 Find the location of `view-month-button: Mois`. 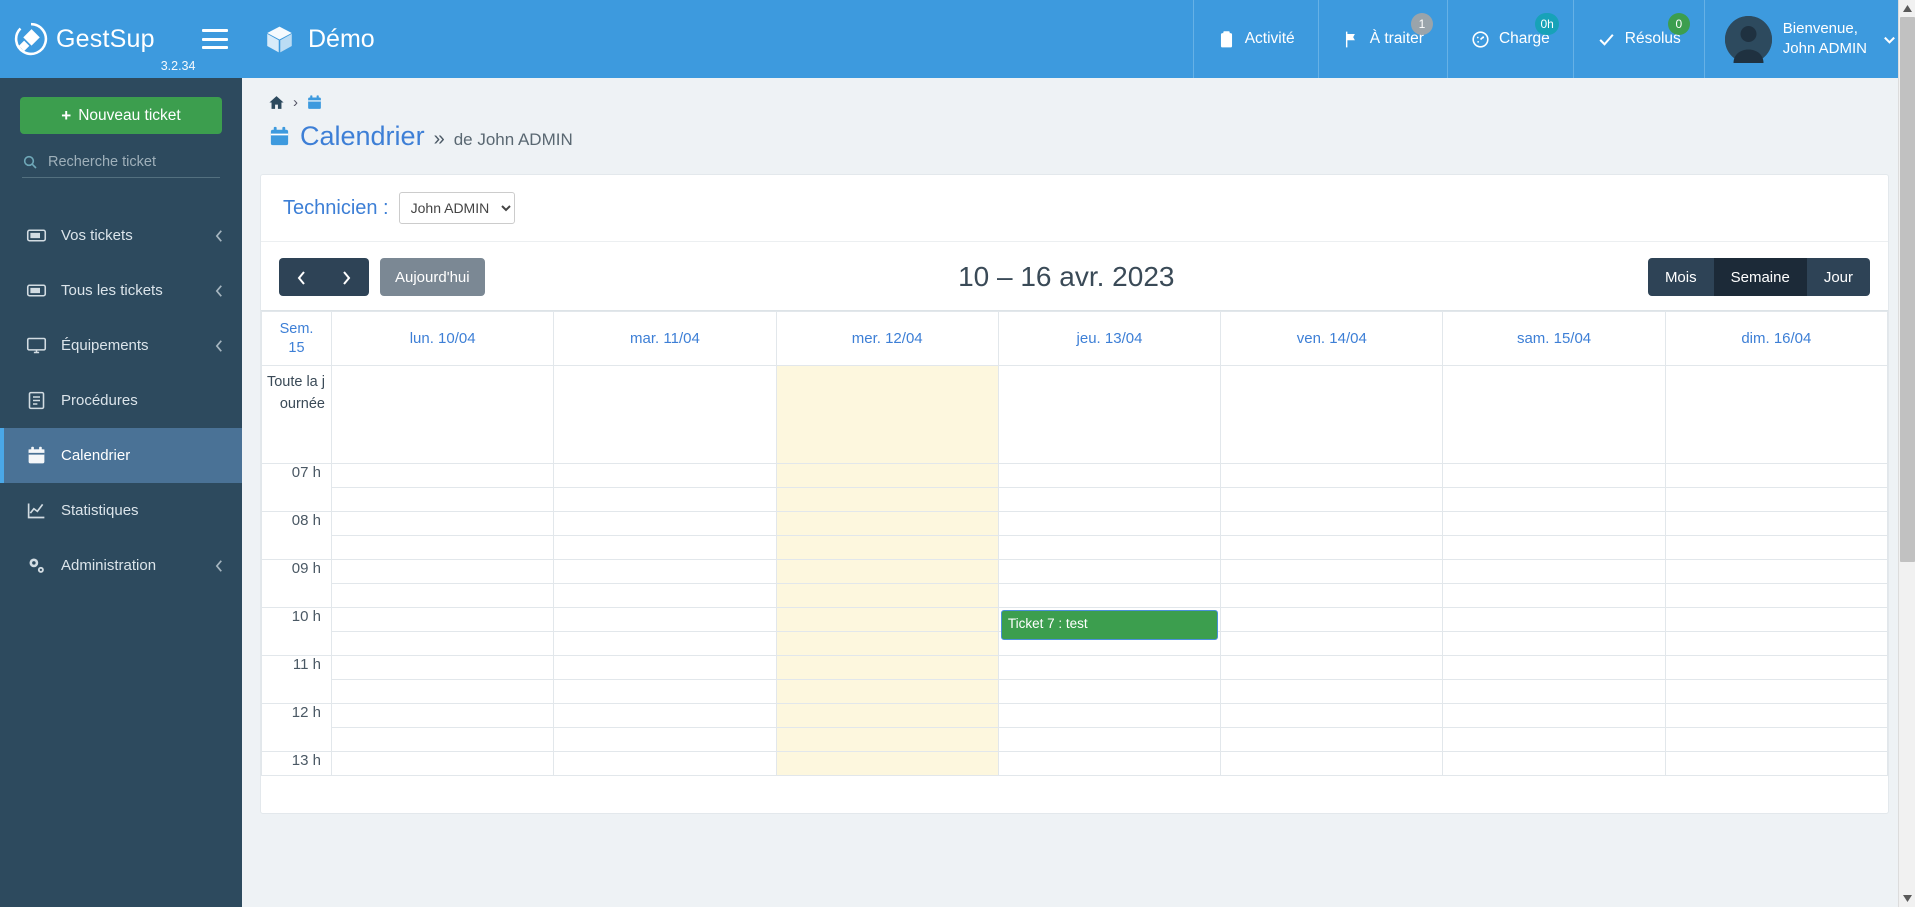

view-month-button: Mois is located at coordinates (1680, 277).